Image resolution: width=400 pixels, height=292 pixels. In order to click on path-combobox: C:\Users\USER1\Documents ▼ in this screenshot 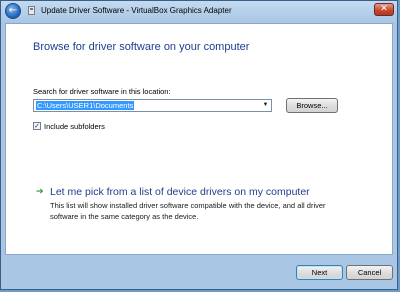, I will do `click(152, 105)`.